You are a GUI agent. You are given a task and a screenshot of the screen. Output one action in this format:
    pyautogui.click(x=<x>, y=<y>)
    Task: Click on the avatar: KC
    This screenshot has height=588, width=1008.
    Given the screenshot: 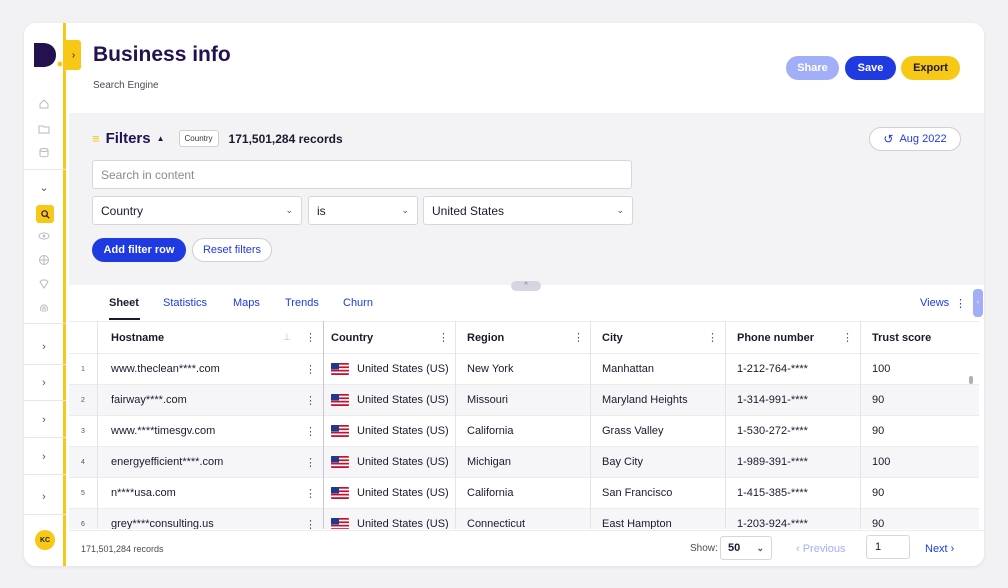 What is the action you would take?
    pyautogui.click(x=45, y=540)
    